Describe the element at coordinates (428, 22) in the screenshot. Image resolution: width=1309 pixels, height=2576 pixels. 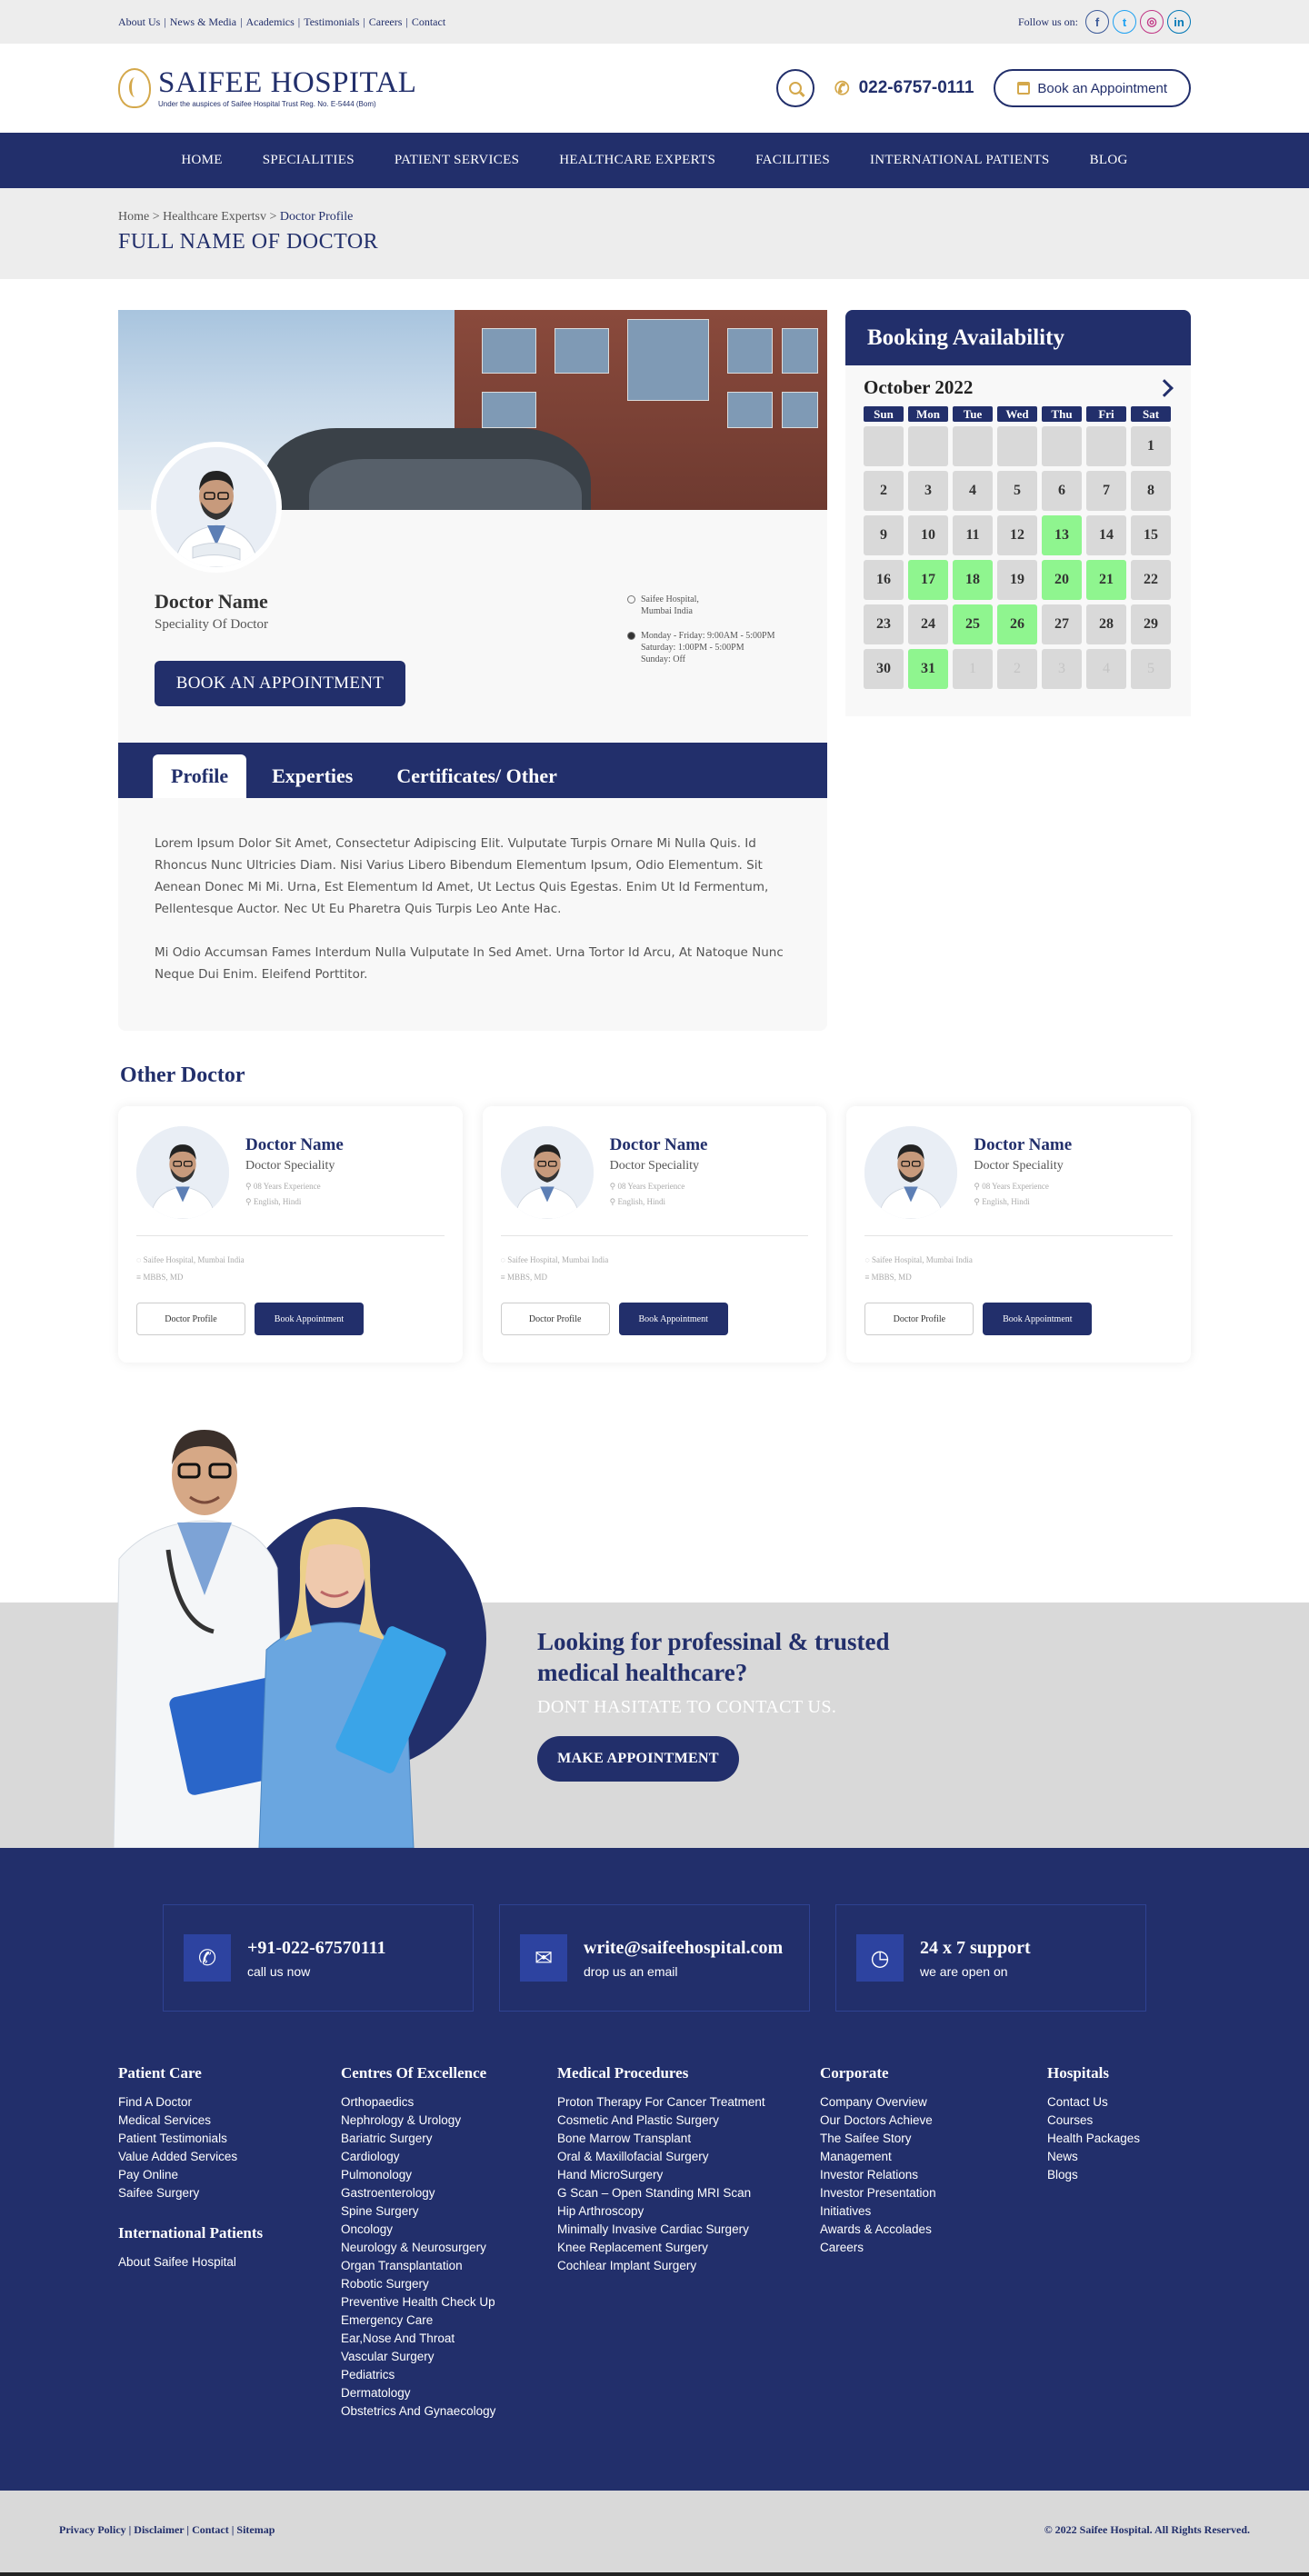
I see `top-link-contact: Contact` at that location.